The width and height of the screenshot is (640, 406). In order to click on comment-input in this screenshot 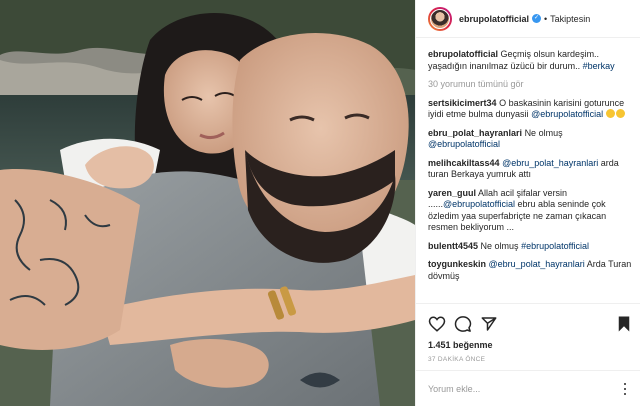, I will do `click(523, 389)`.